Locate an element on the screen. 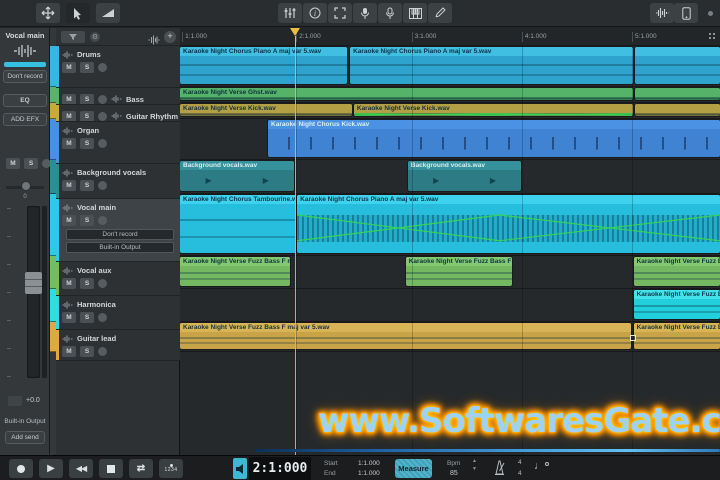  metronome-icon is located at coordinates (499, 469).